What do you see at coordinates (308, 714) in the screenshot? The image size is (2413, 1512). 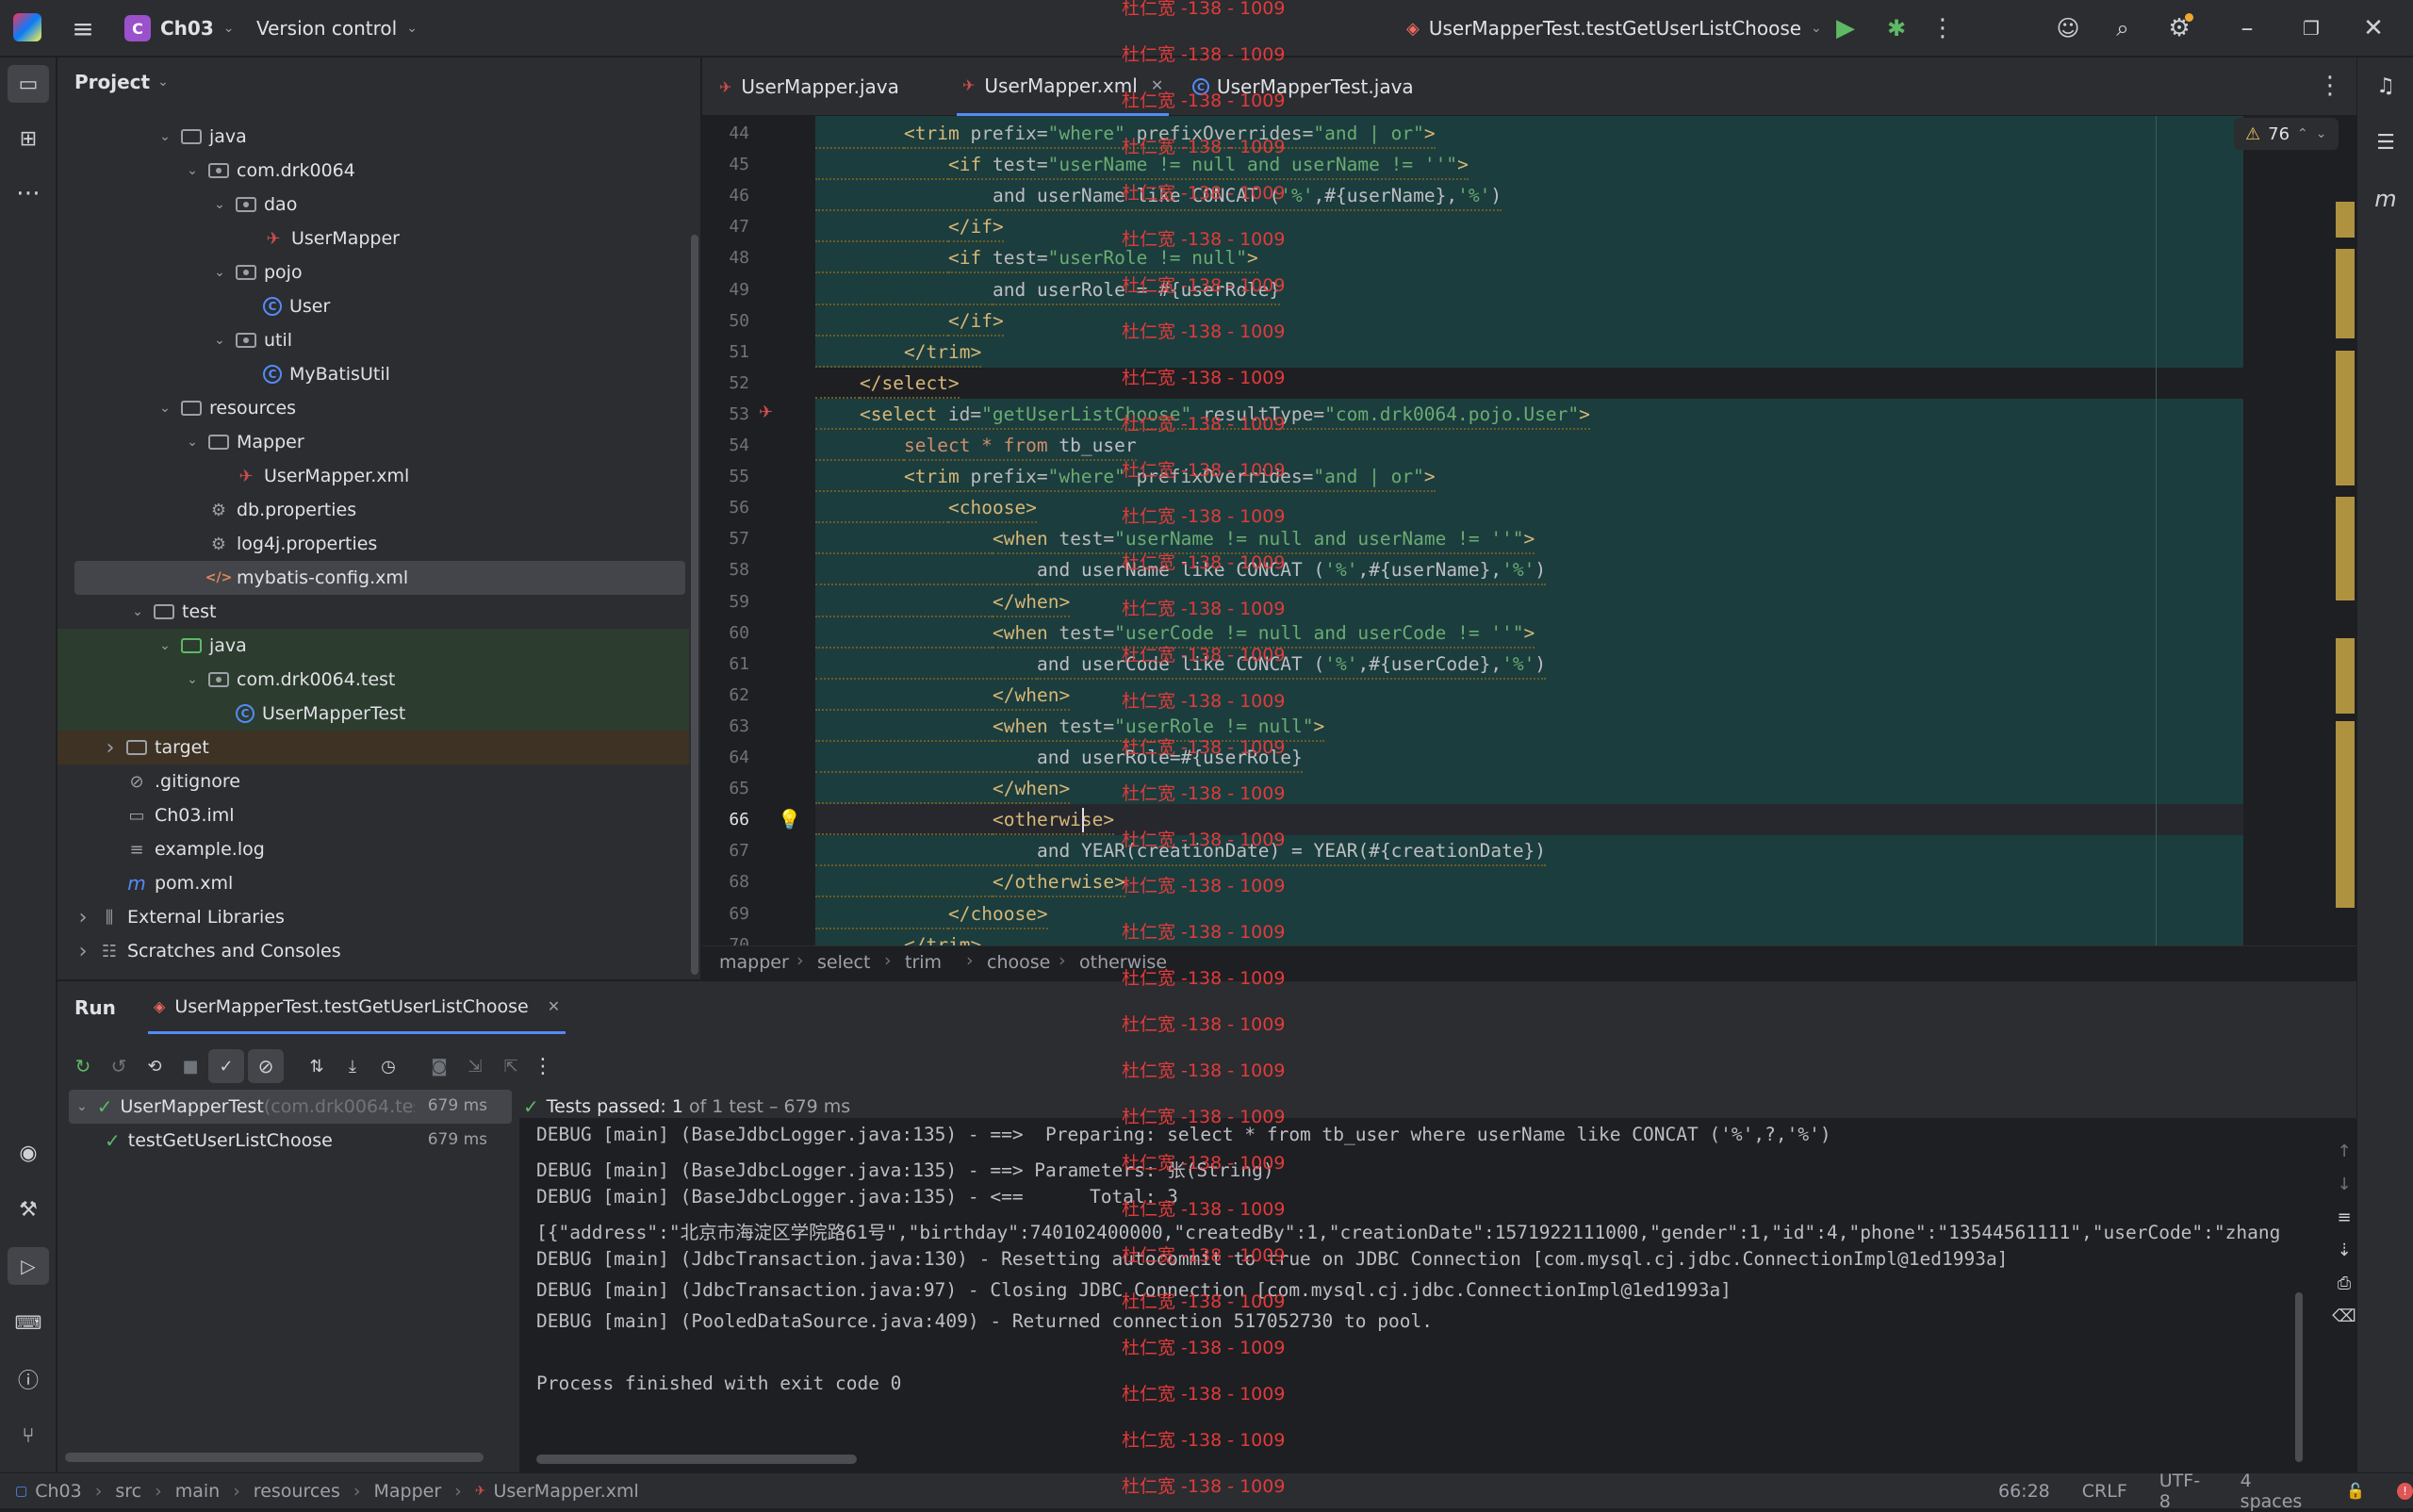 I see `tree-item: C UserMapperTest` at bounding box center [308, 714].